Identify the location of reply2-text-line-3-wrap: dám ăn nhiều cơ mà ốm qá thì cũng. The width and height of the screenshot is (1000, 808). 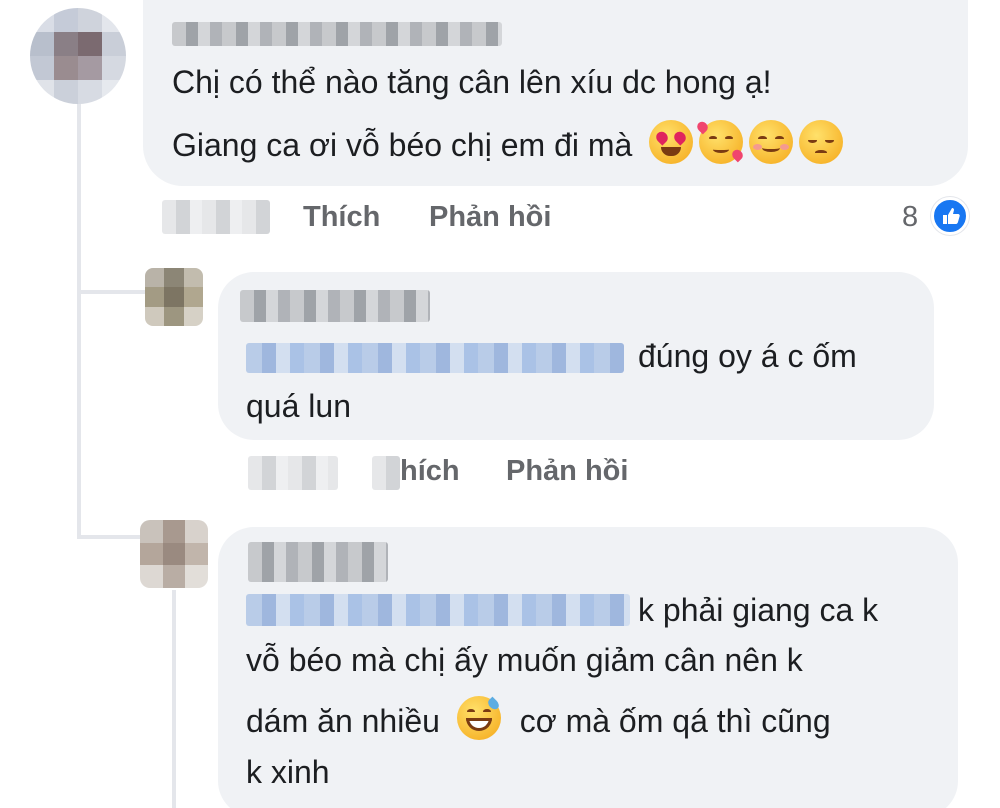
(538, 720).